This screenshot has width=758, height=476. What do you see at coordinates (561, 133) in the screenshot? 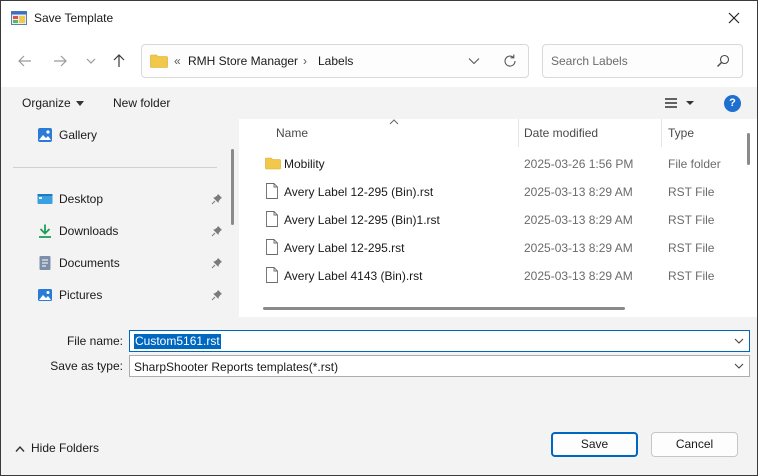
I see `column-header-date-label: Date modified` at bounding box center [561, 133].